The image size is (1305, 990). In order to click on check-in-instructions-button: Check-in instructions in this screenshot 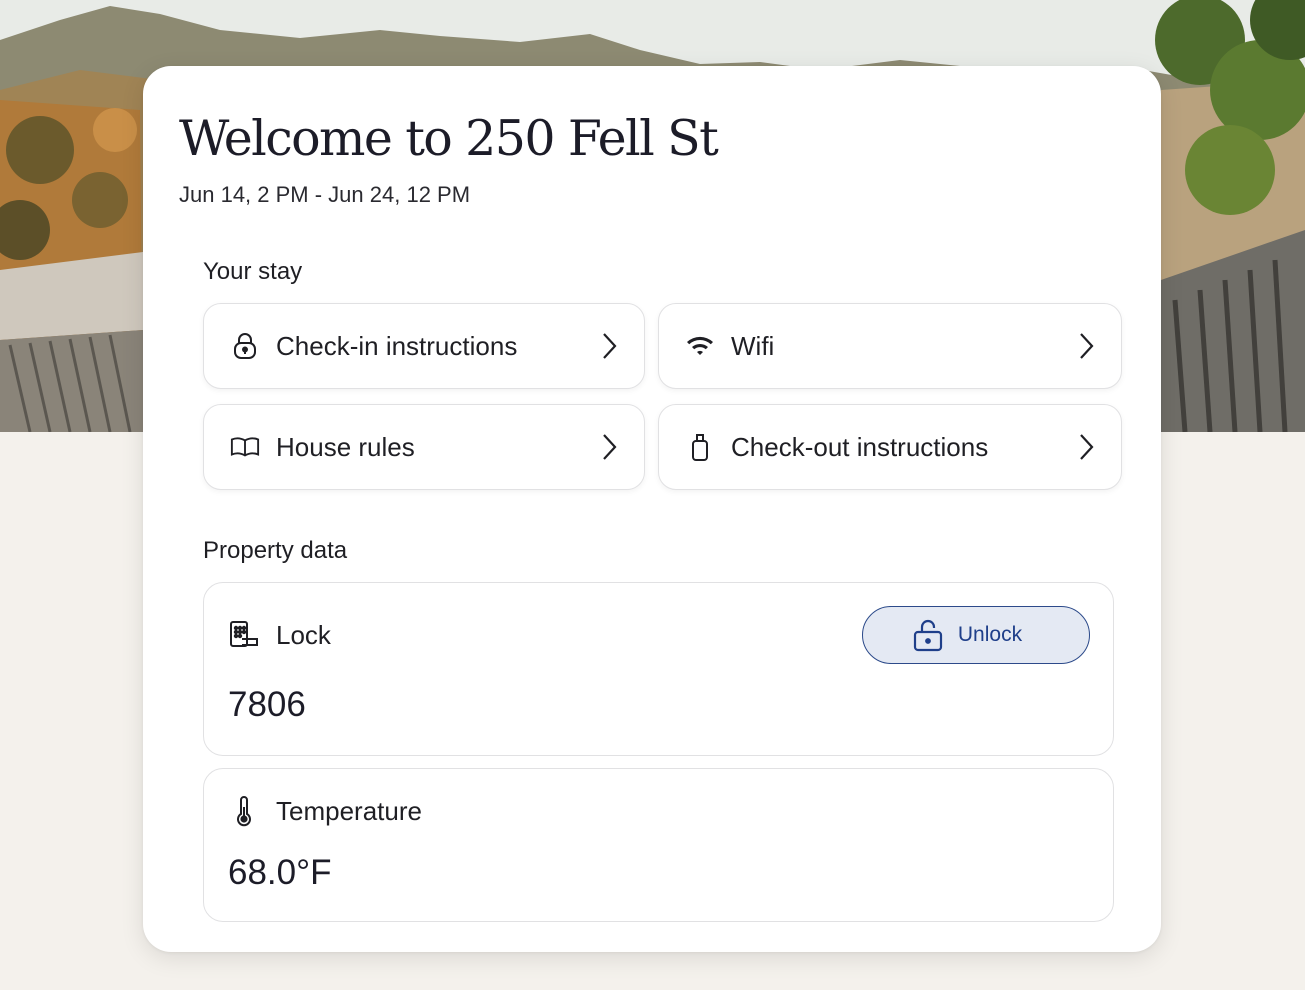, I will do `click(424, 346)`.